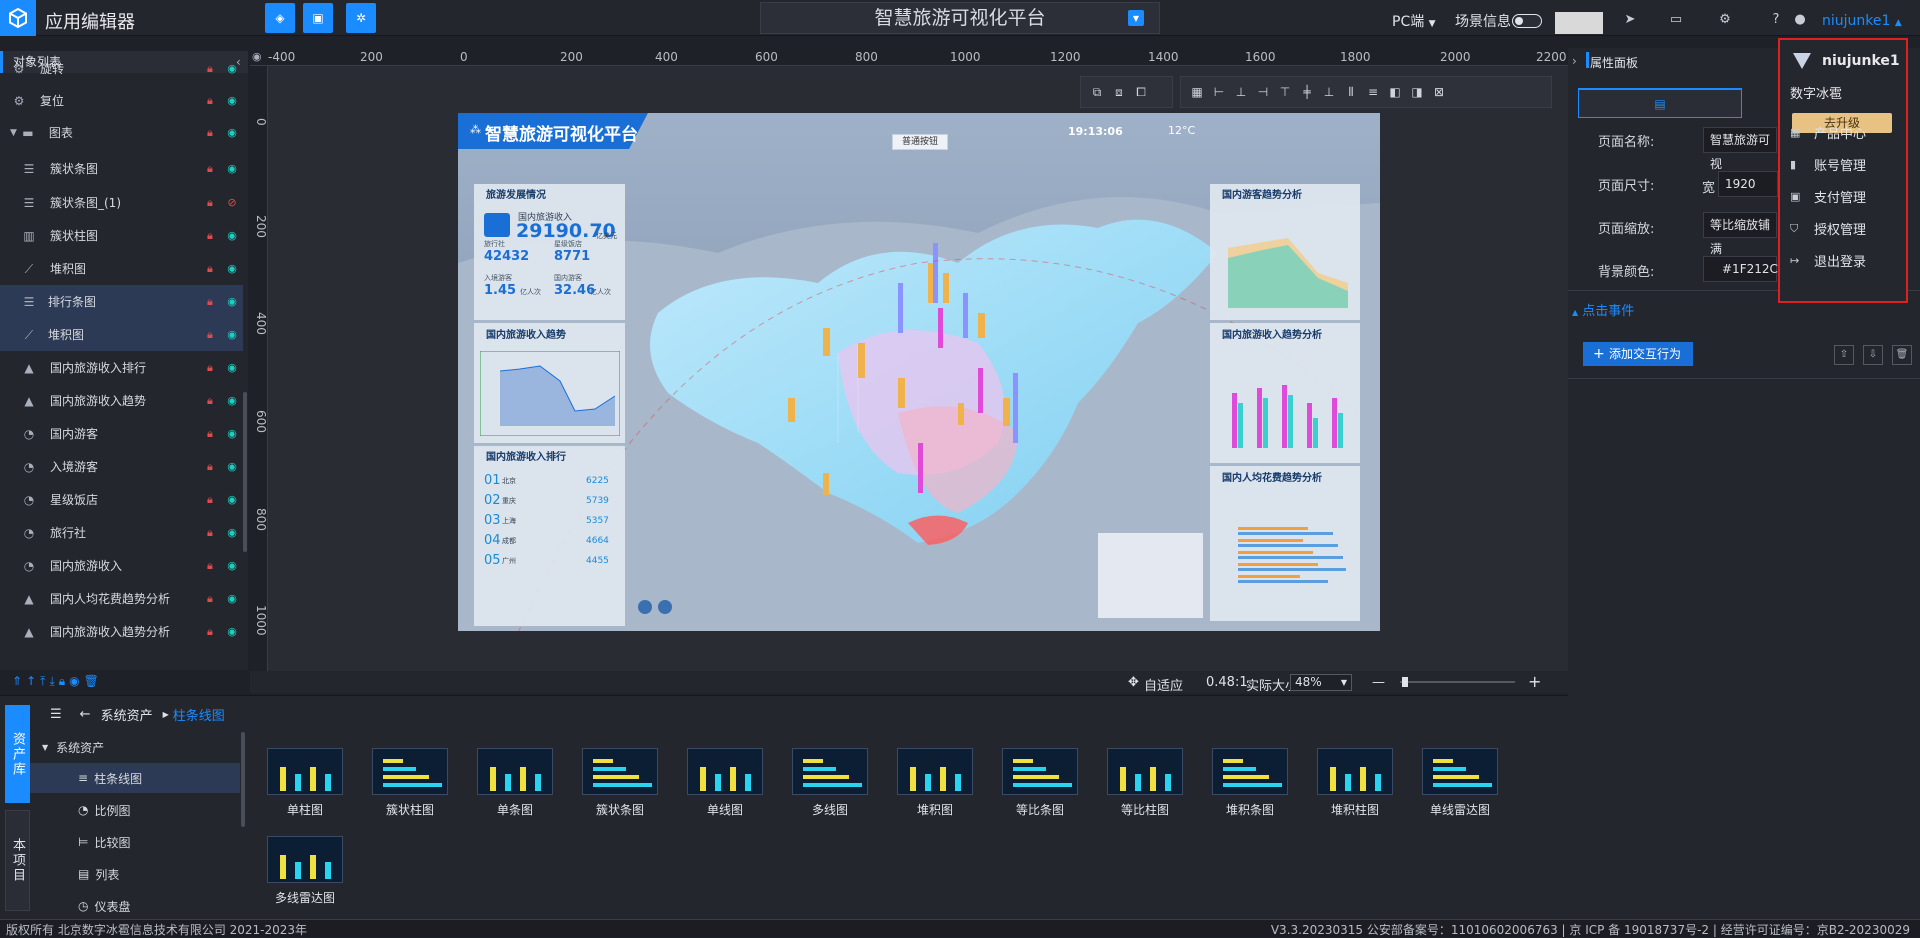 Image resolution: width=1920 pixels, height=938 pixels. What do you see at coordinates (121, 68) in the screenshot?
I see `object-list-item: ⚙ 旋转 🔒︎ ◉` at bounding box center [121, 68].